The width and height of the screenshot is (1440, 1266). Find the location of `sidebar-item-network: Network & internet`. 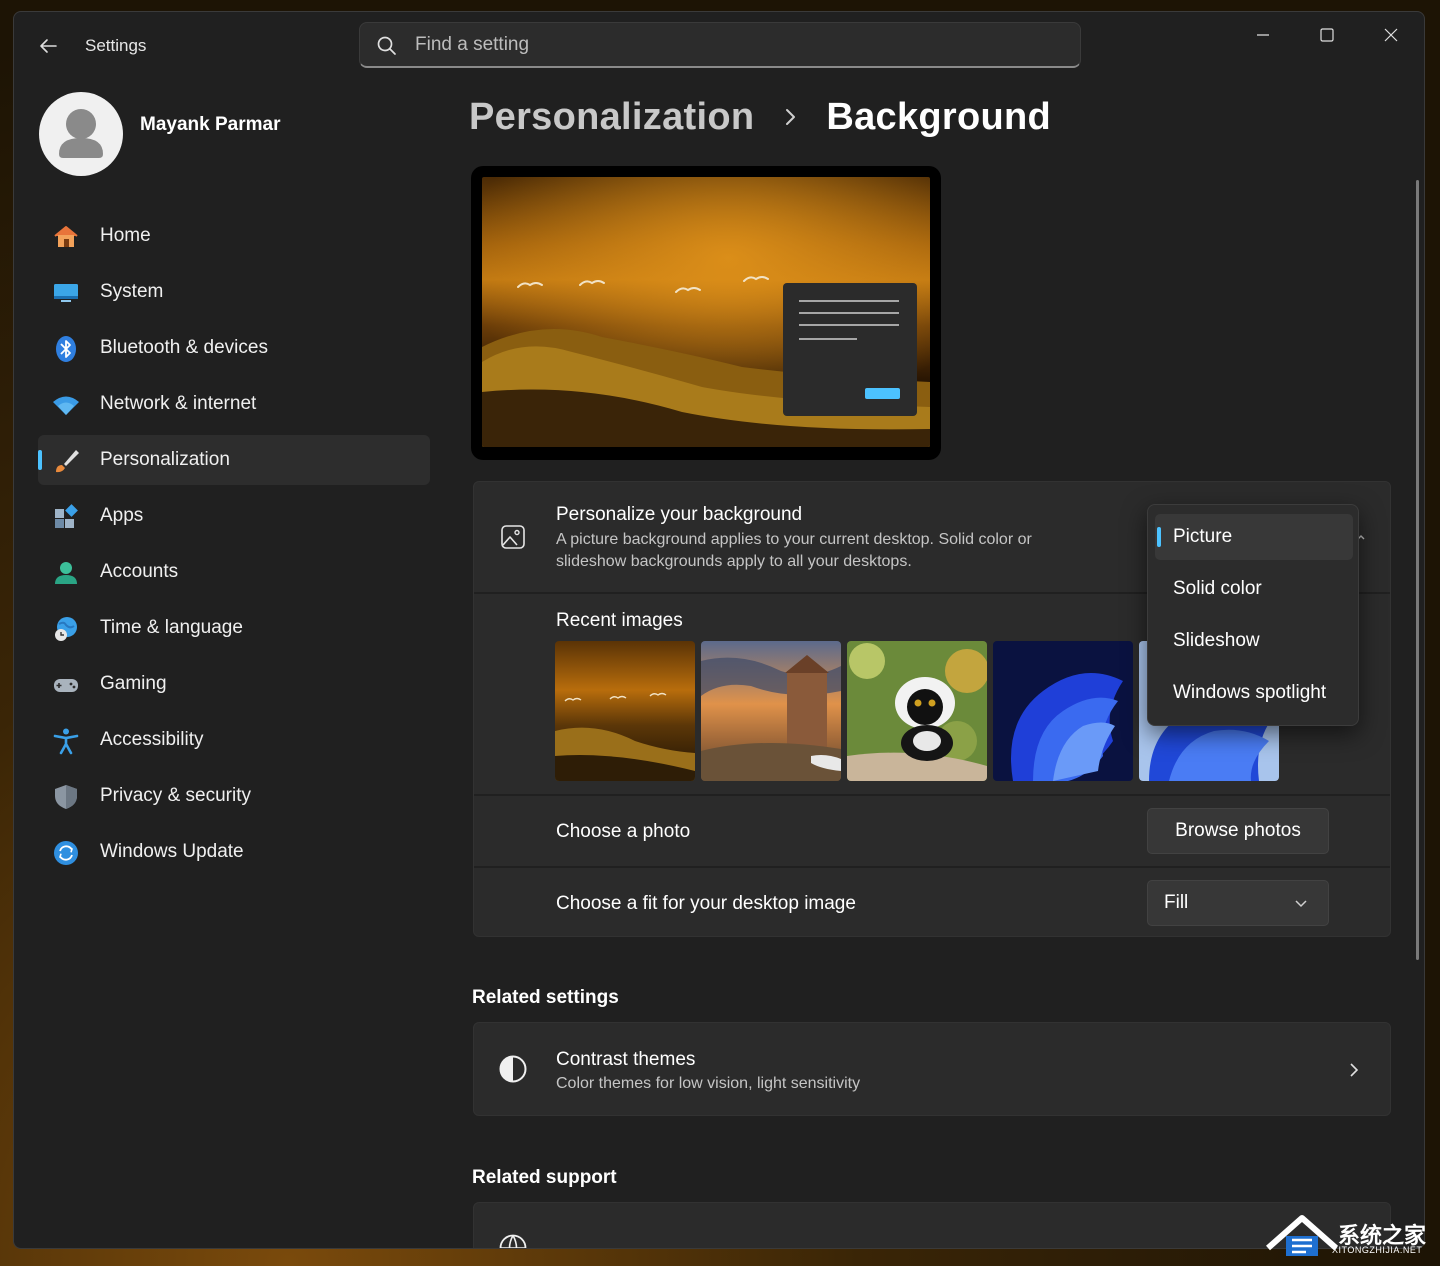

sidebar-item-network: Network & internet is located at coordinates (234, 404).